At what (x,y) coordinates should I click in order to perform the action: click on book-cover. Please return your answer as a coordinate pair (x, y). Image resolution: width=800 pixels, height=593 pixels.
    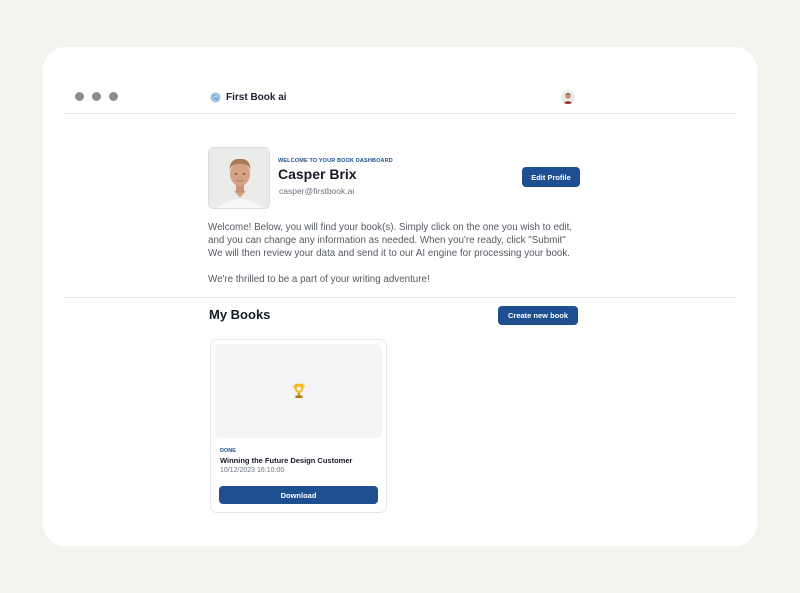
    Looking at the image, I should click on (298, 391).